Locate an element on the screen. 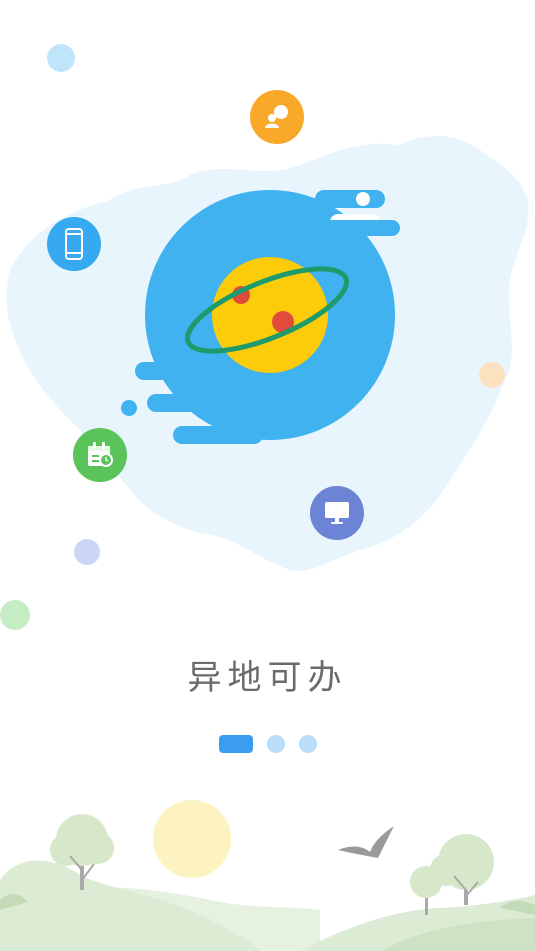 The height and width of the screenshot is (951, 535). page-indicator is located at coordinates (267, 744).